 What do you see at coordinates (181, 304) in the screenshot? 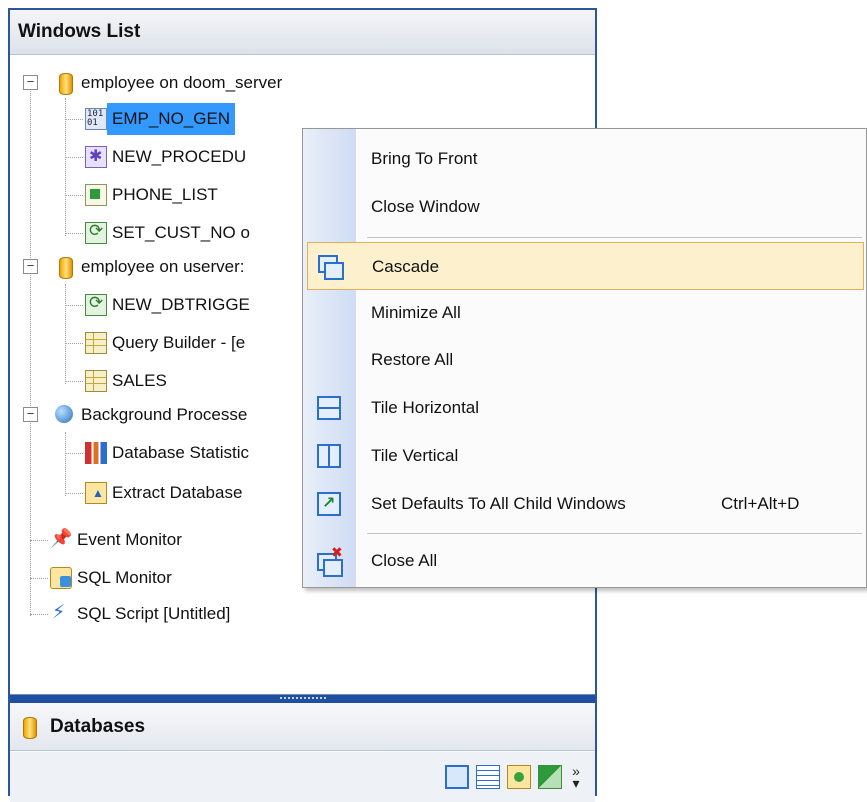
I see `tree-node-label: NEW_DBTRIGGE` at bounding box center [181, 304].